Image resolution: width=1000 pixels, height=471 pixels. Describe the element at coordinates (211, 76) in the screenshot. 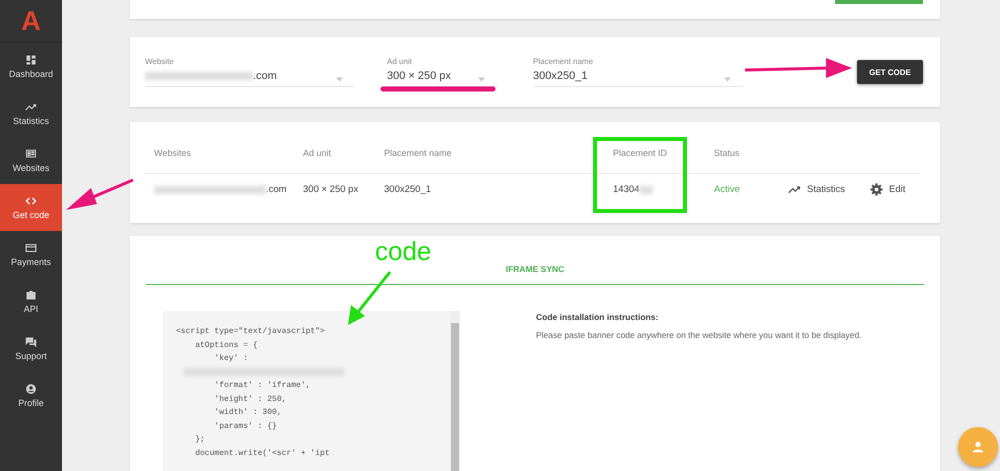

I see `field-value: .com` at that location.